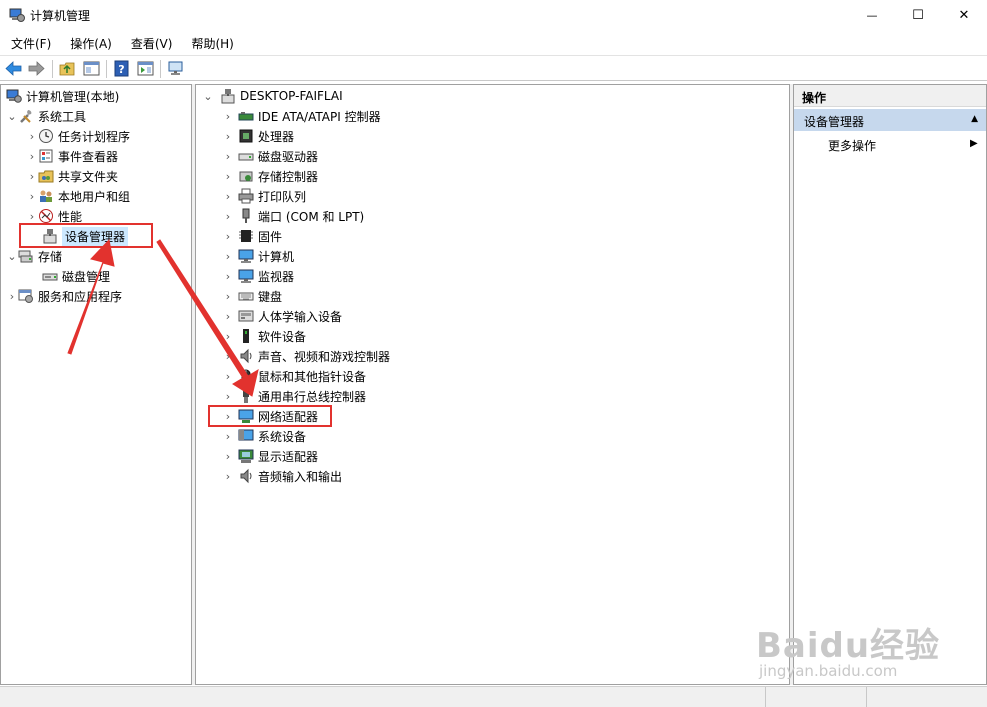 This screenshot has height=707, width=987. Describe the element at coordinates (14, 96) in the screenshot. I see `computer-management-icon` at that location.